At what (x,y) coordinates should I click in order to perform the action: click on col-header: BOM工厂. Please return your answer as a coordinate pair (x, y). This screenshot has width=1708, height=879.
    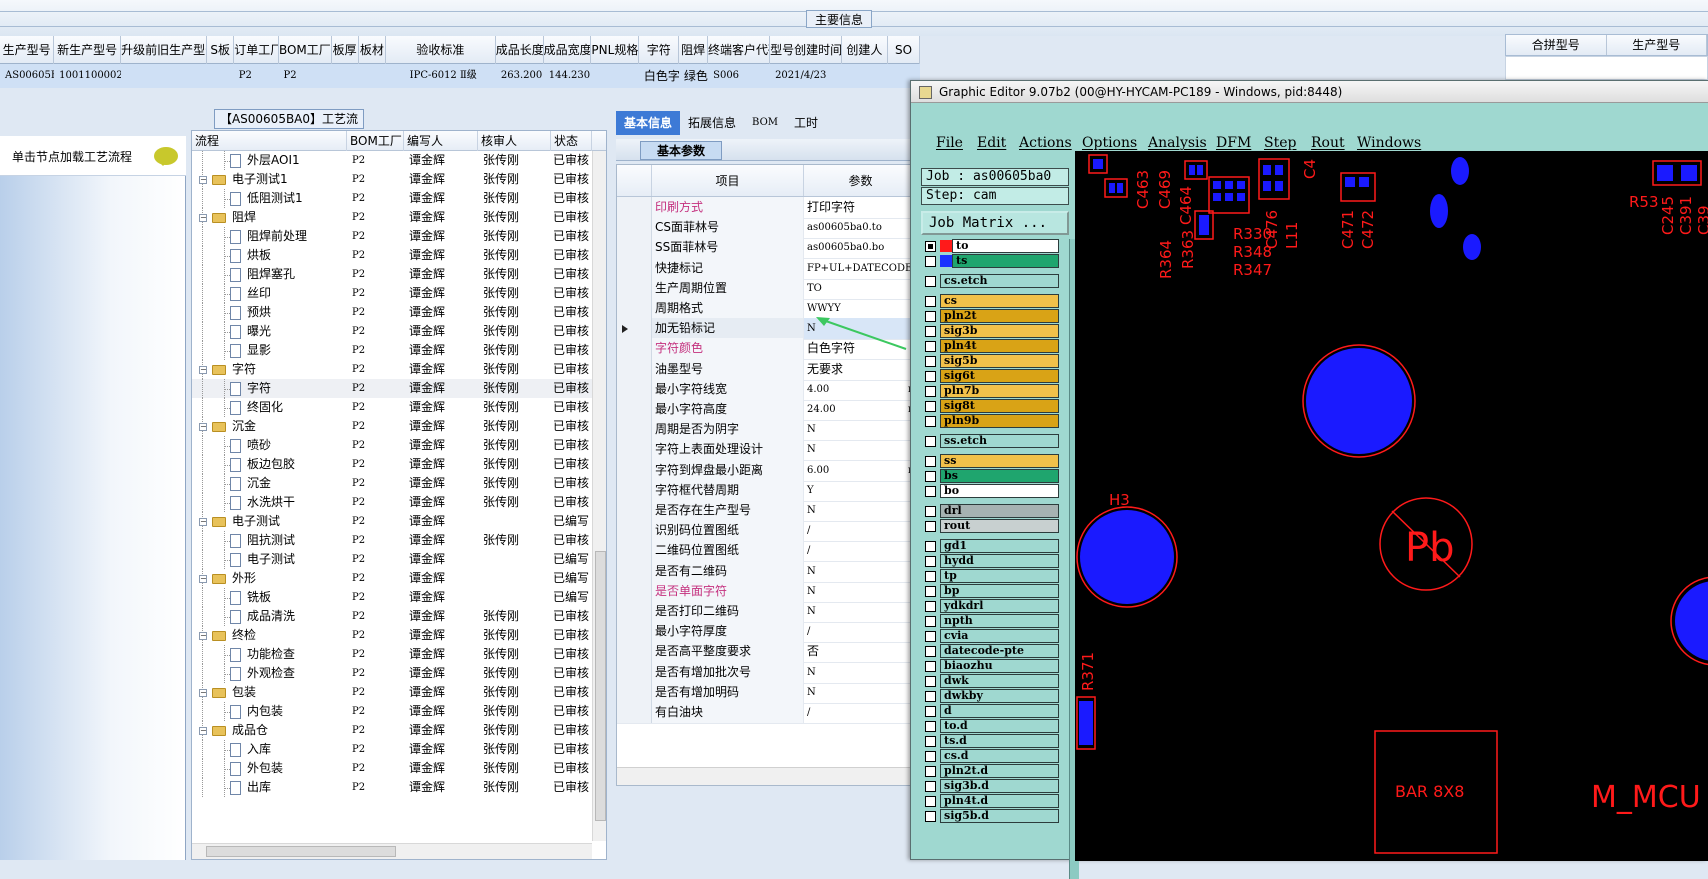
    Looking at the image, I should click on (305, 50).